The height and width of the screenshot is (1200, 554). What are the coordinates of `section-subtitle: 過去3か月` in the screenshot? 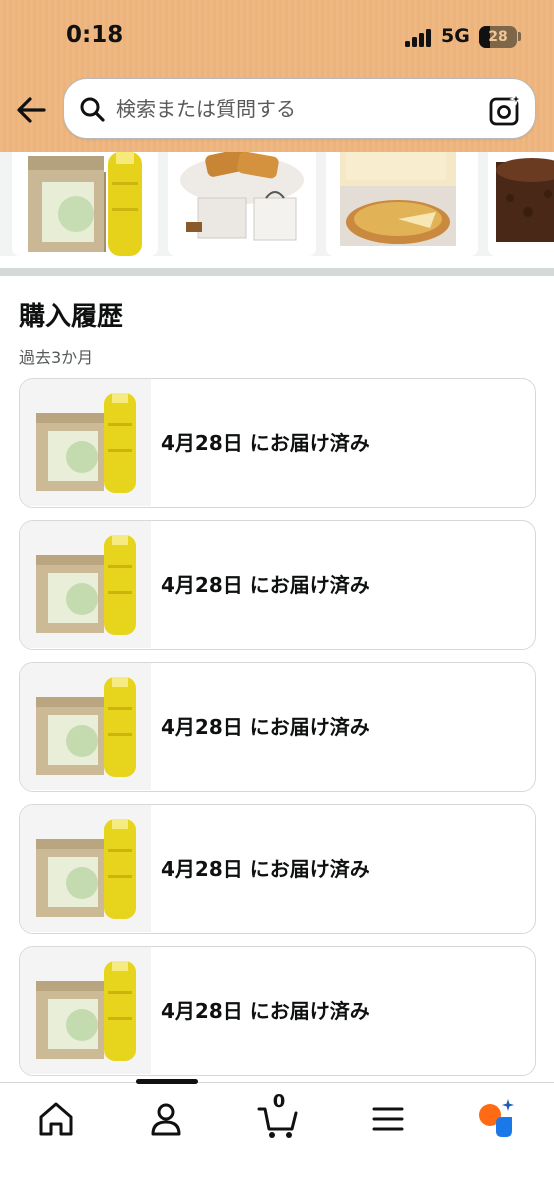 It's located at (56, 357).